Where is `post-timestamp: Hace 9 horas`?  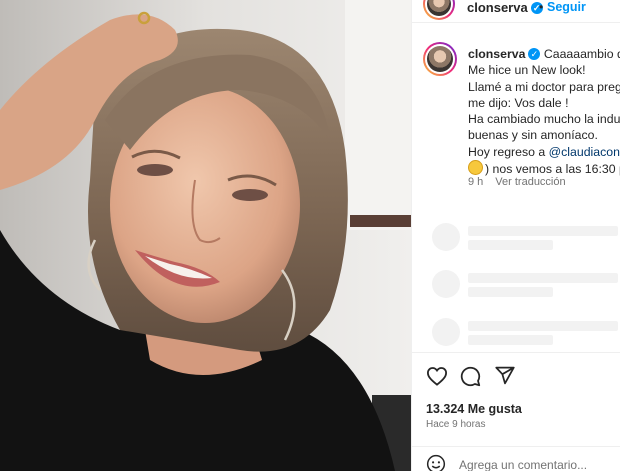 post-timestamp: Hace 9 horas is located at coordinates (456, 424).